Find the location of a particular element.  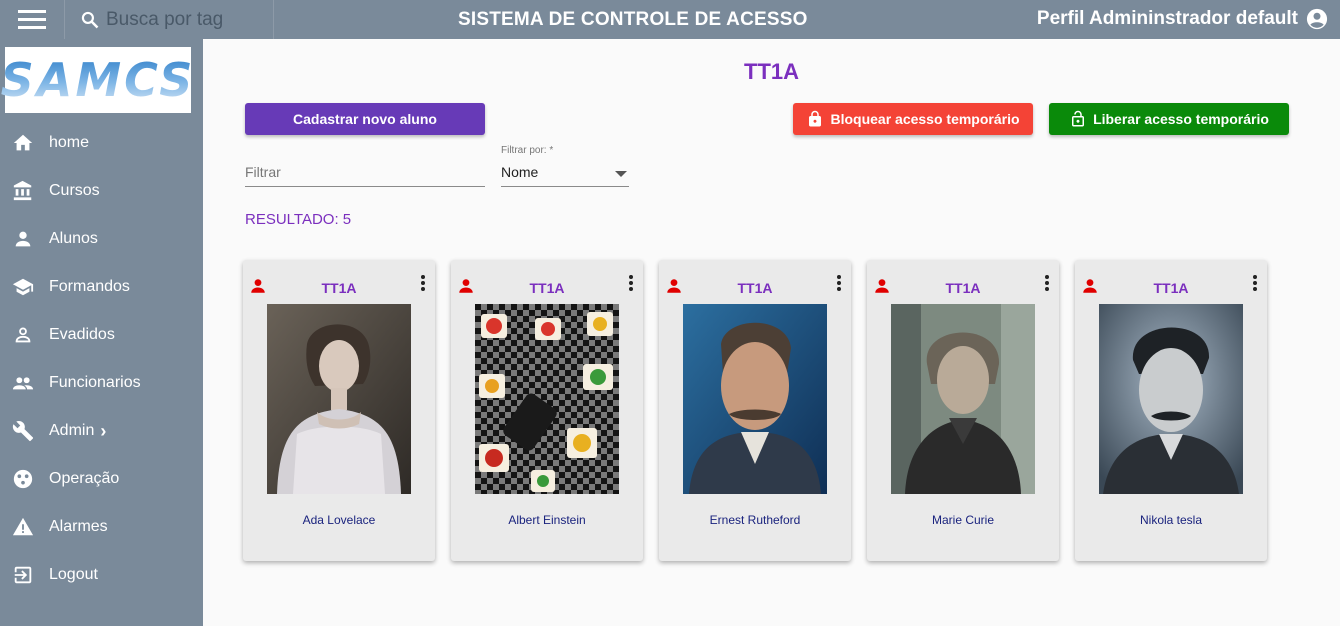

tag-search is located at coordinates (170, 19).